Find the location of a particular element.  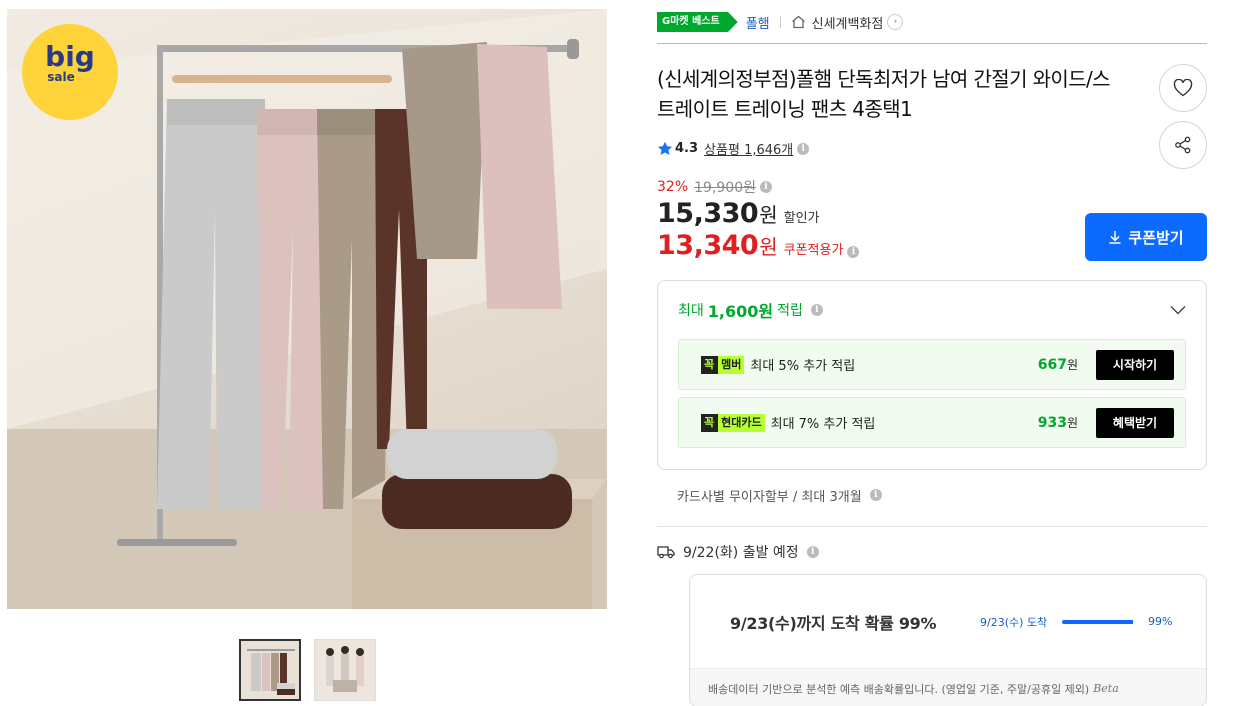

coupon-price-unit: 원 is located at coordinates (768, 247).